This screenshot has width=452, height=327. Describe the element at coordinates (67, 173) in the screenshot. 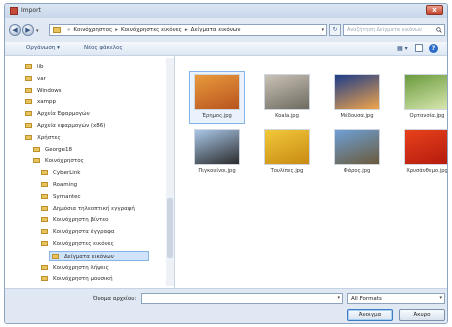

I see `sidebar-item-label: CyberLink` at that location.